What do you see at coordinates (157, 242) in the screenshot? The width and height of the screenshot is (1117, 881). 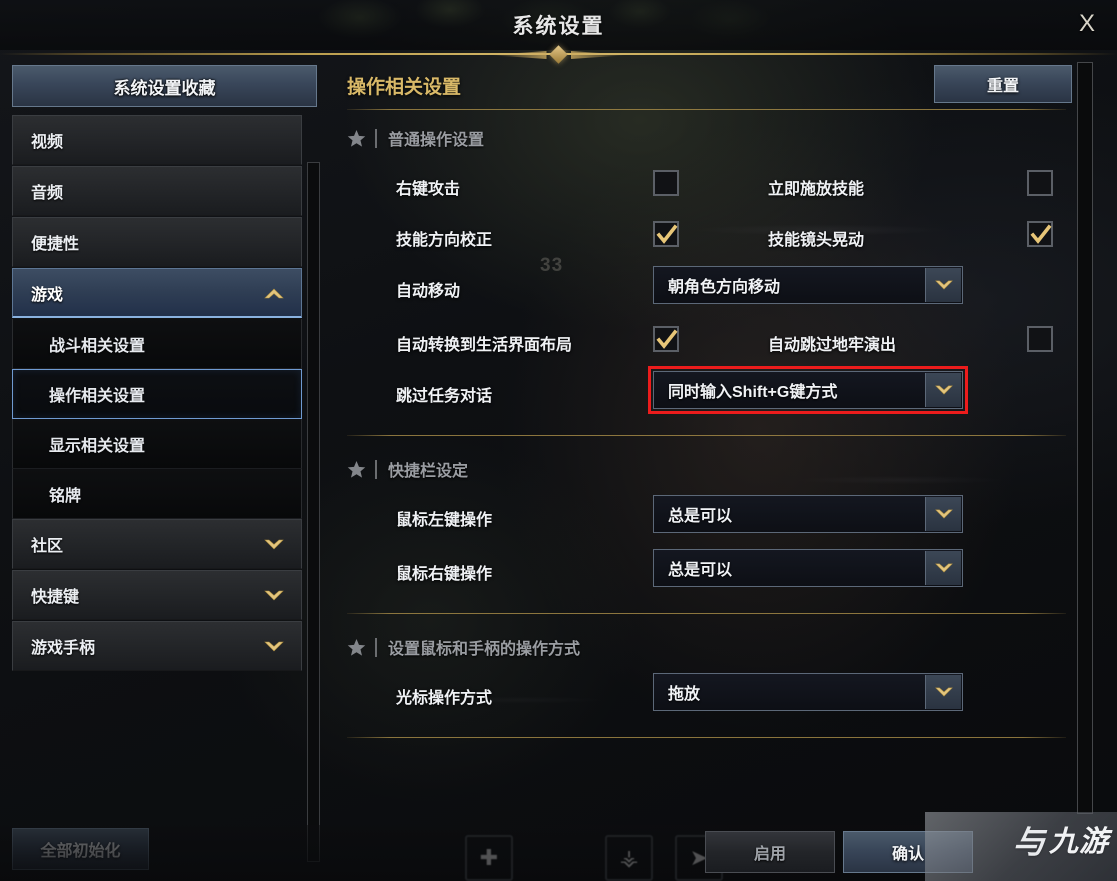 I see `sidebar-item-2: 便捷性` at bounding box center [157, 242].